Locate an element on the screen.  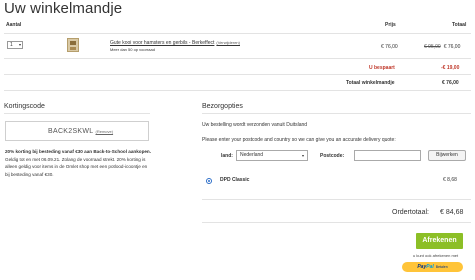
quantity-value: 1 is located at coordinates (11, 45).